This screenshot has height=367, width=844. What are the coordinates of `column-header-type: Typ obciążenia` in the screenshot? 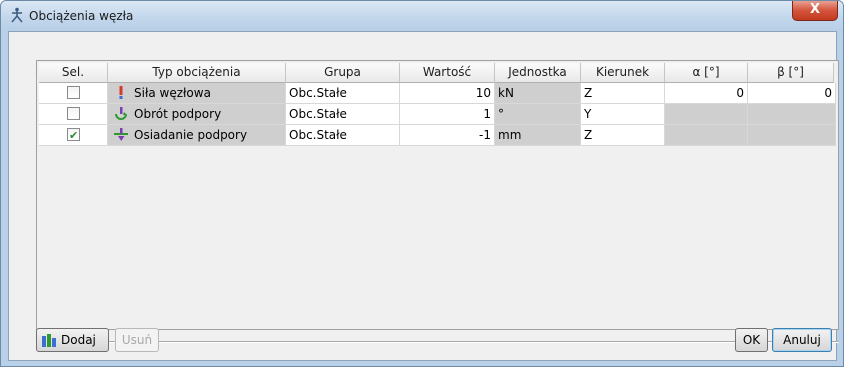 It's located at (197, 73).